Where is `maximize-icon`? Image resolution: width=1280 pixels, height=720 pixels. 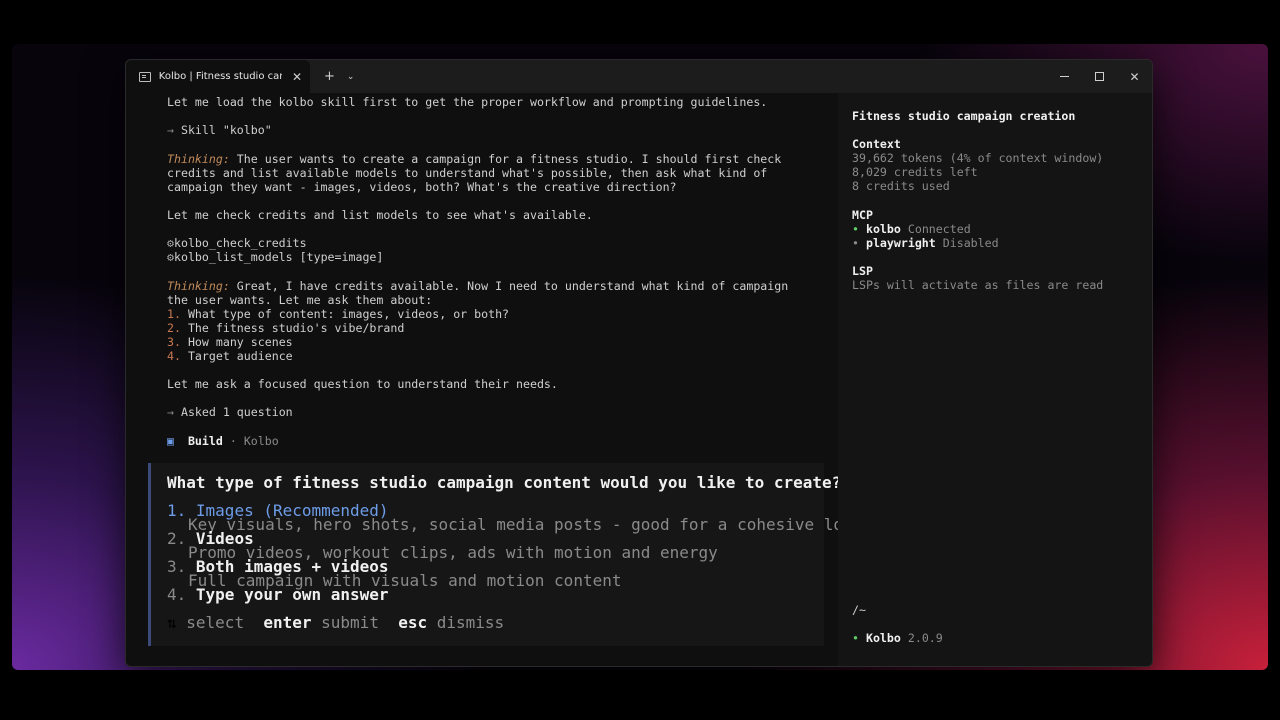 maximize-icon is located at coordinates (1099, 76).